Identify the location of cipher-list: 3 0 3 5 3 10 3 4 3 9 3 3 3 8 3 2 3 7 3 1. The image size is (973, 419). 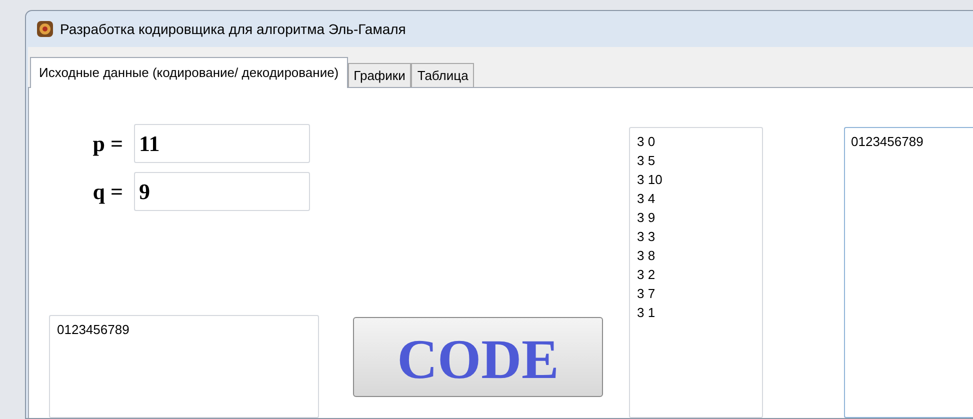
(696, 272).